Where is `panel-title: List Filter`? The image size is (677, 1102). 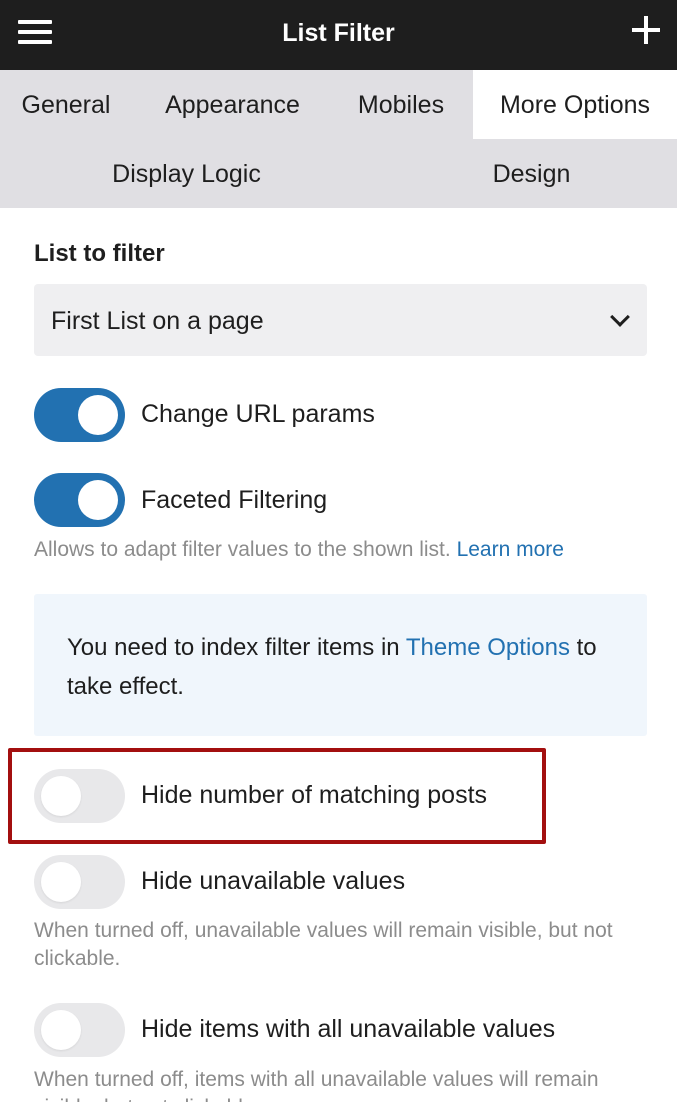 panel-title: List Filter is located at coordinates (338, 33).